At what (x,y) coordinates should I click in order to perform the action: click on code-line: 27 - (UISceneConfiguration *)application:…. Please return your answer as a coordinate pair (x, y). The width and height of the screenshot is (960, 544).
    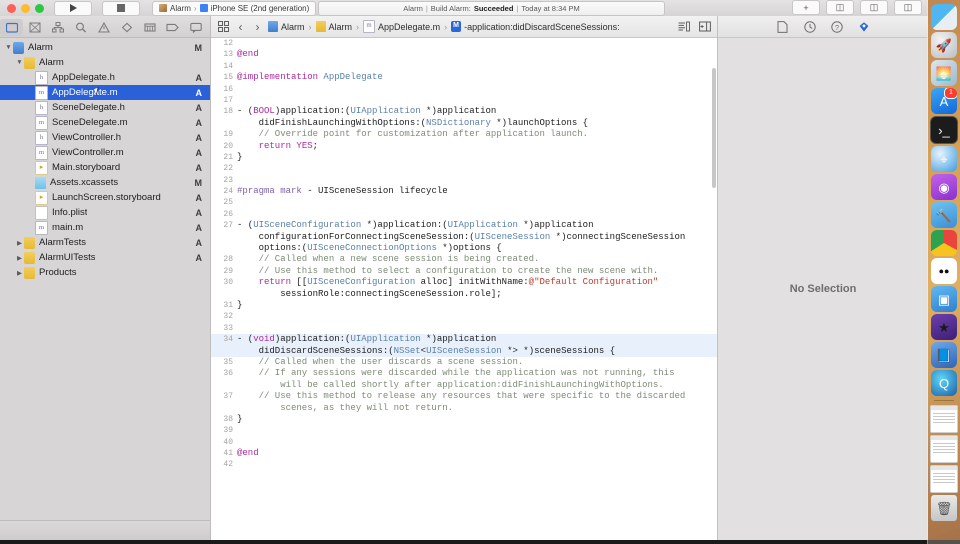
    Looking at the image, I should click on (464, 225).